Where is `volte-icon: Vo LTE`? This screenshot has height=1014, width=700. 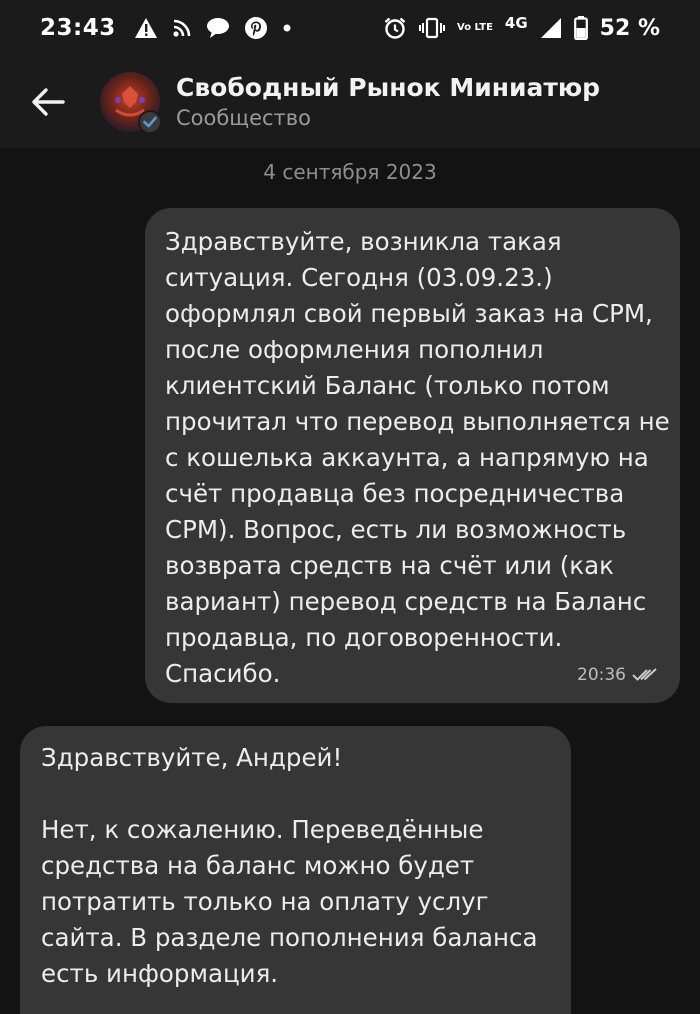
volte-icon: Vo LTE is located at coordinates (475, 27).